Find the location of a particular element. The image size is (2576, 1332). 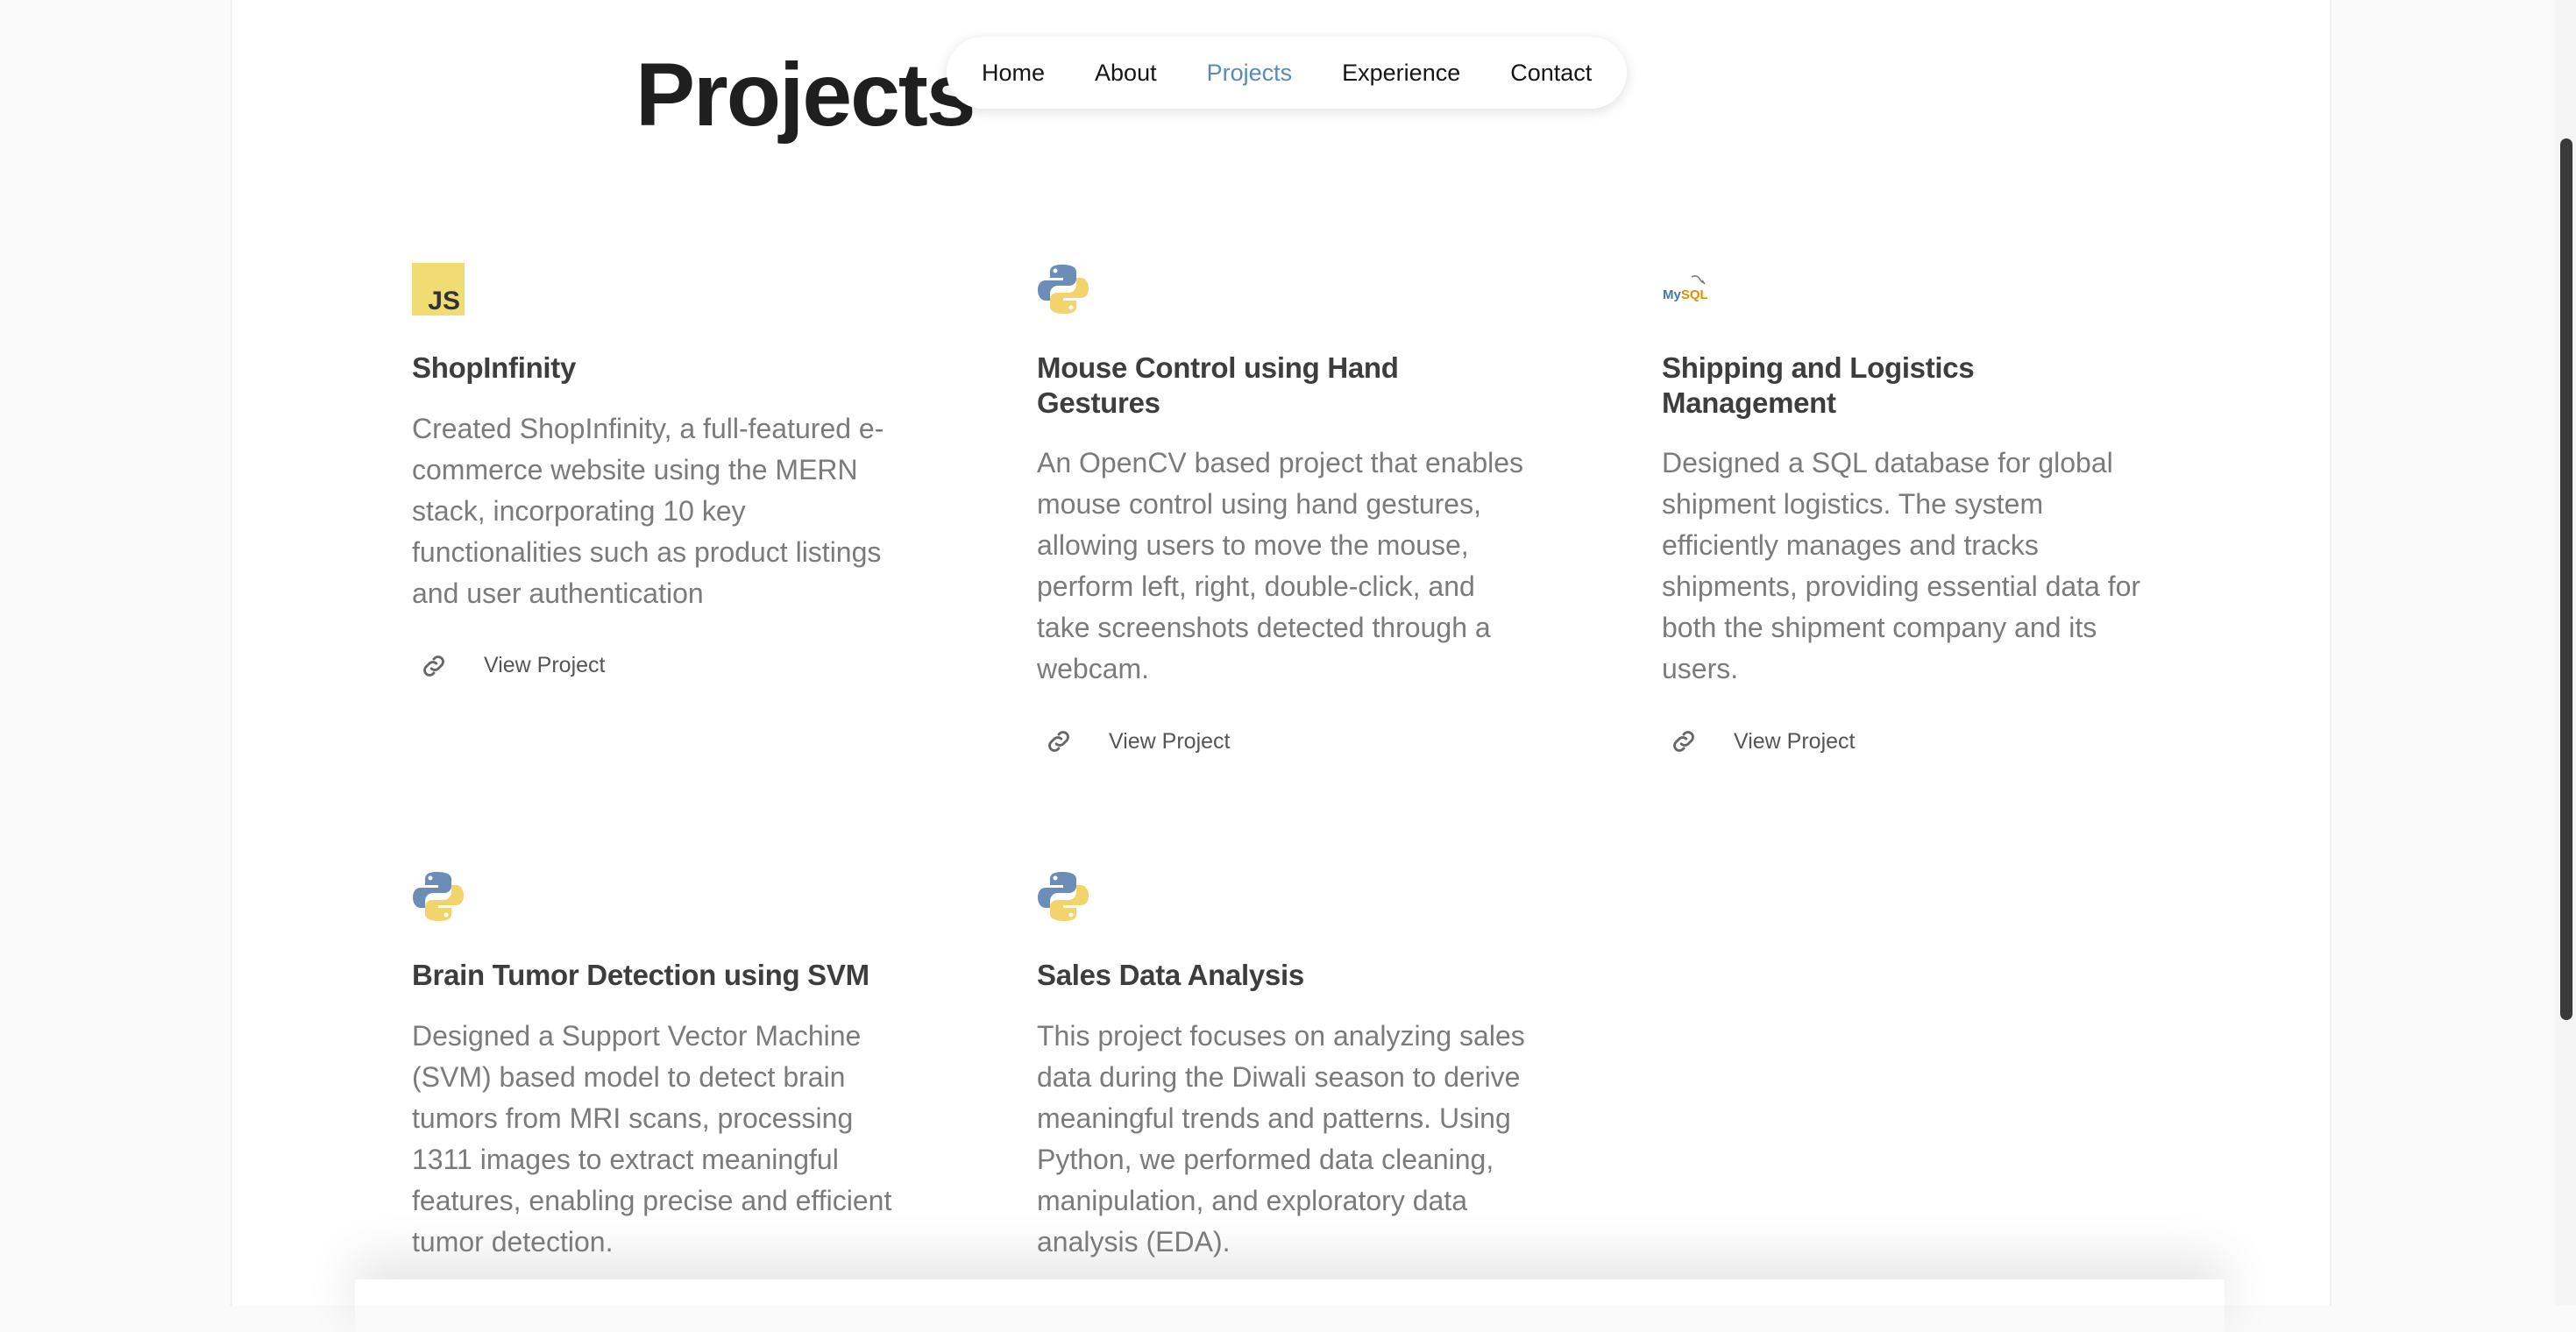

javascript-icon: JS is located at coordinates (438, 289).